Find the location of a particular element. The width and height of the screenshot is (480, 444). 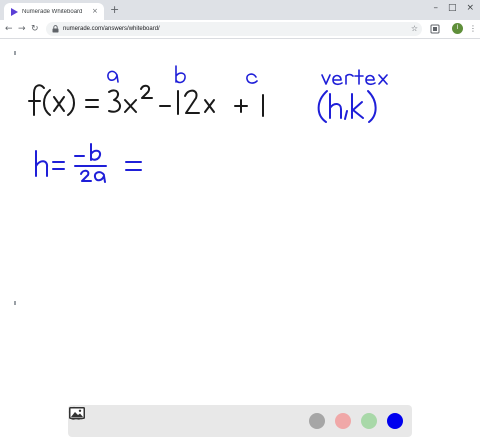

close-window-button: × is located at coordinates (470, 8).